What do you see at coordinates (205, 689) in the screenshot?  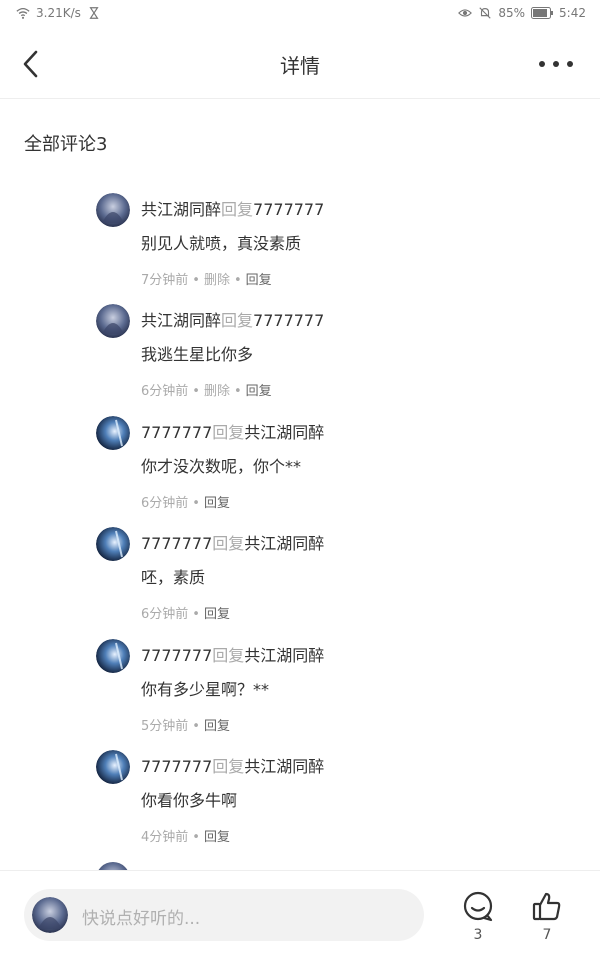 I see `comment-text: 你有多少星啊？**` at bounding box center [205, 689].